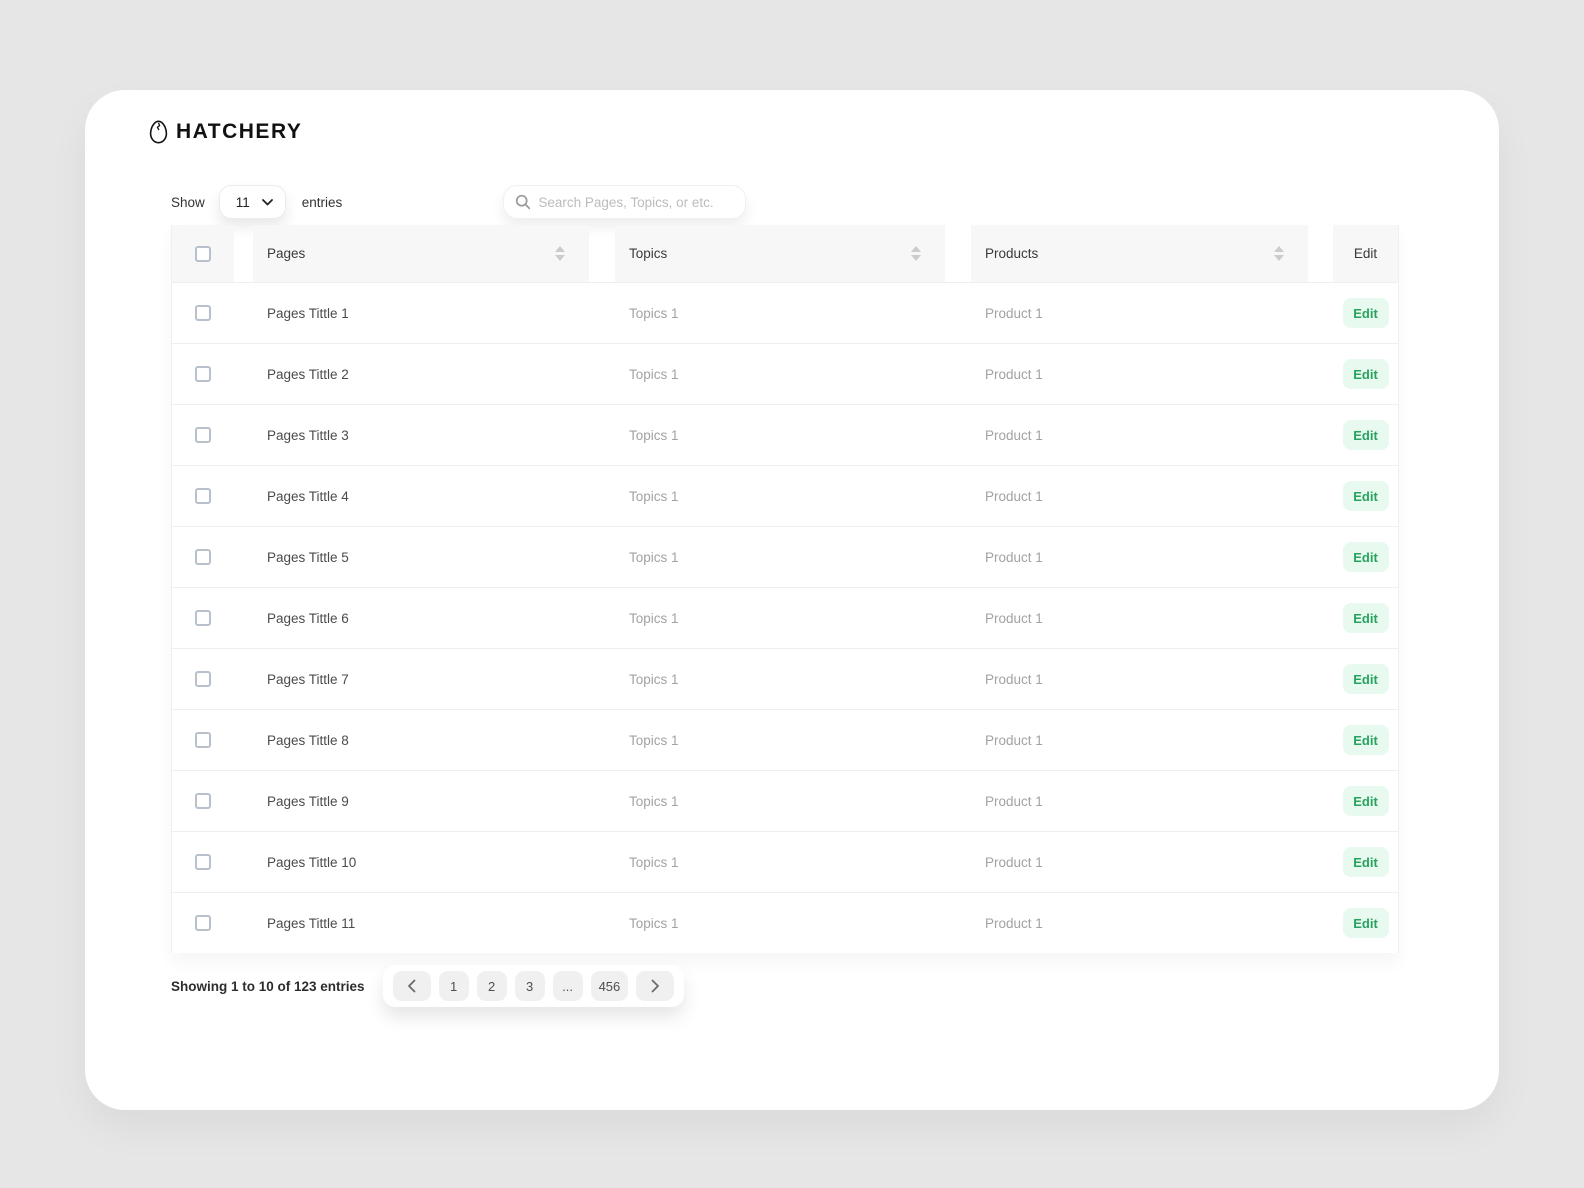 The image size is (1584, 1188). What do you see at coordinates (529, 986) in the screenshot?
I see `pagination-page-button: 3` at bounding box center [529, 986].